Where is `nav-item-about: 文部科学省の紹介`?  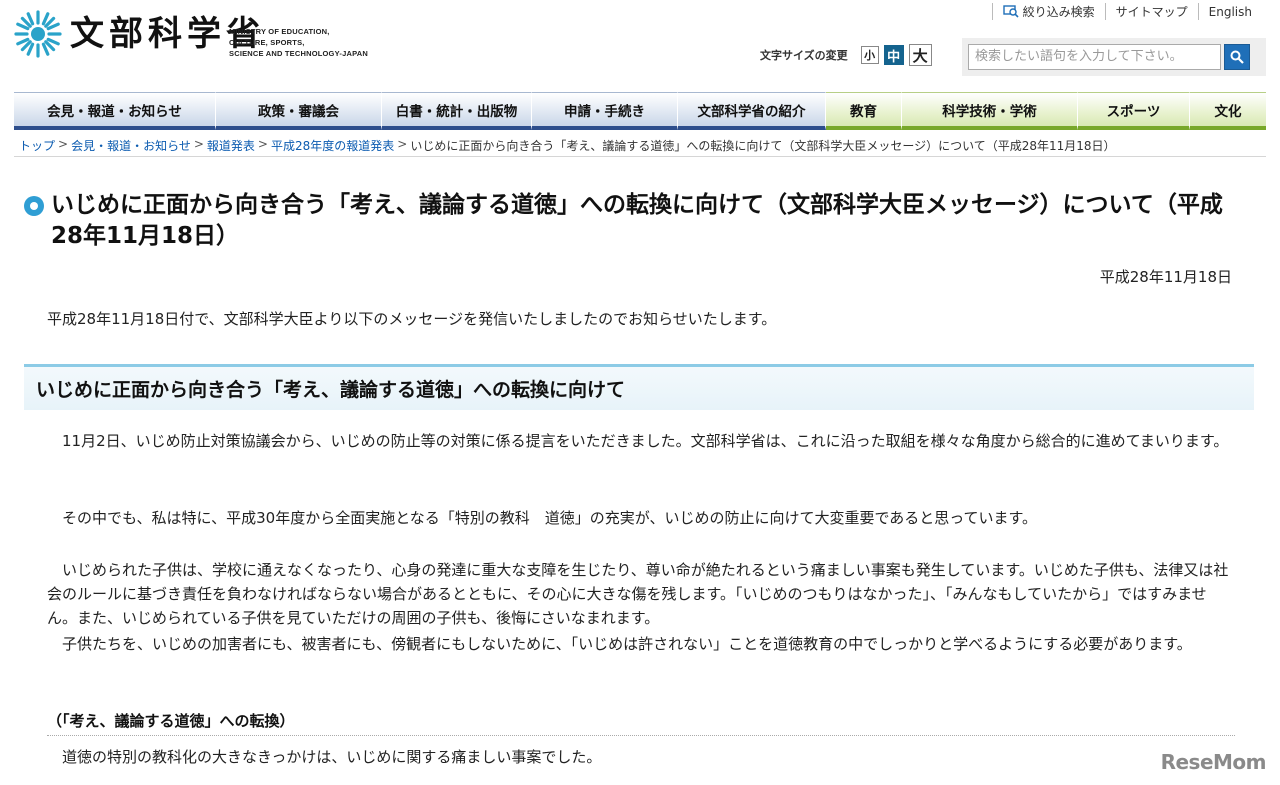
nav-item-about: 文部科学省の紹介 is located at coordinates (752, 111).